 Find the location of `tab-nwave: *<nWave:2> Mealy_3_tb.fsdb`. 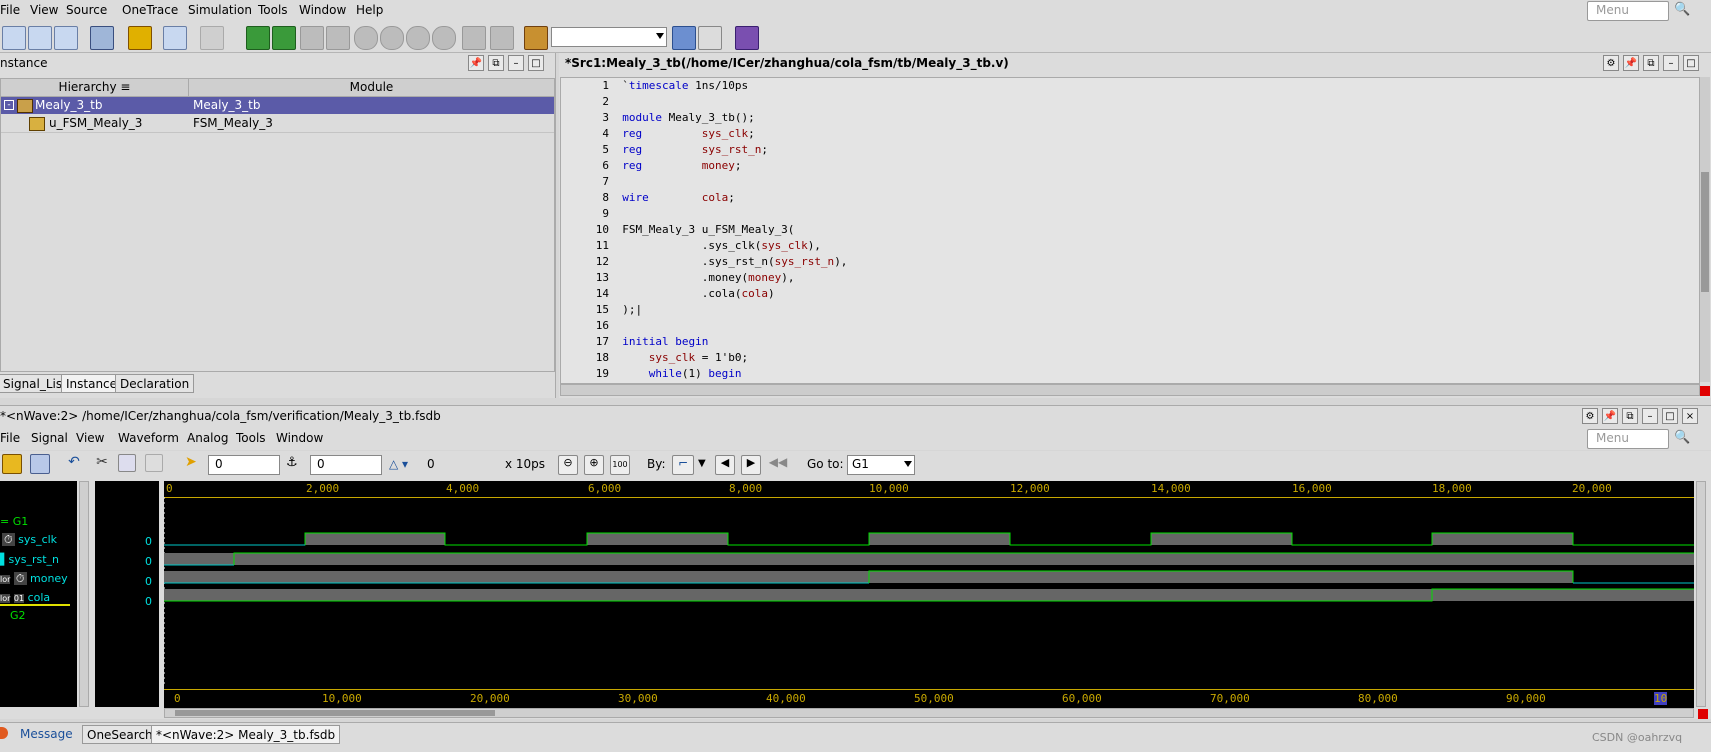

tab-nwave: *<nWave:2> Mealy_3_tb.fsdb is located at coordinates (246, 734).